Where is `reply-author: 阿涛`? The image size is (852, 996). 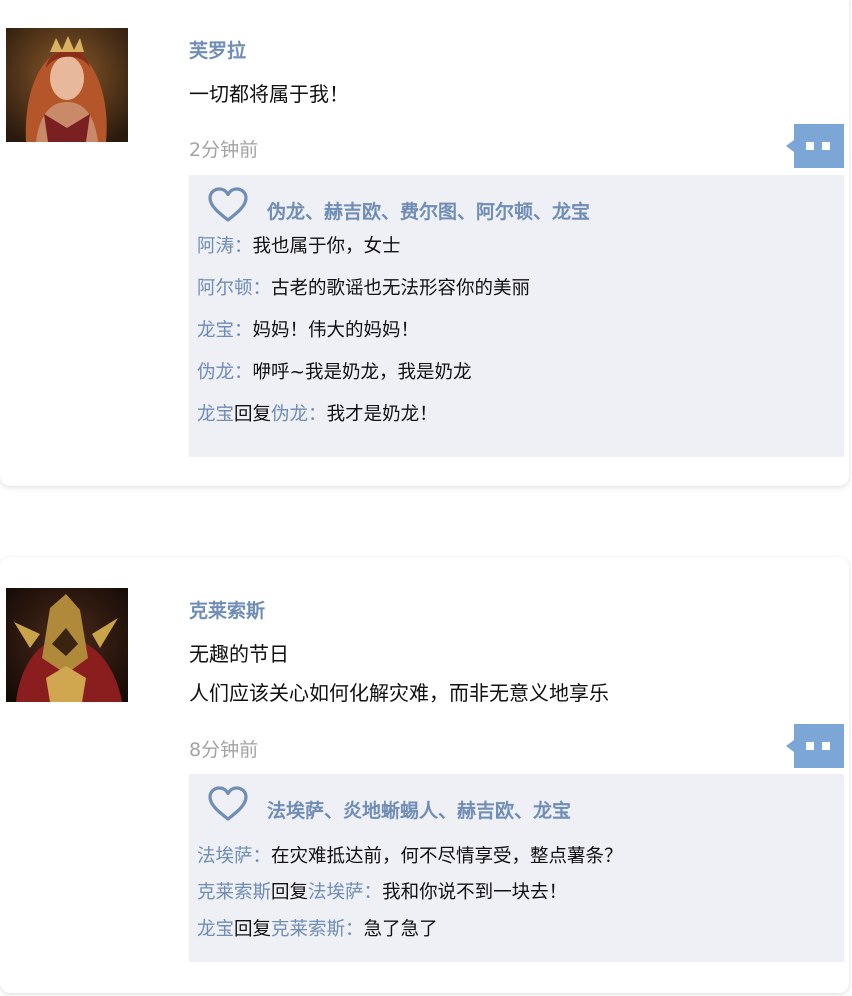
reply-author: 阿涛 is located at coordinates (215, 246).